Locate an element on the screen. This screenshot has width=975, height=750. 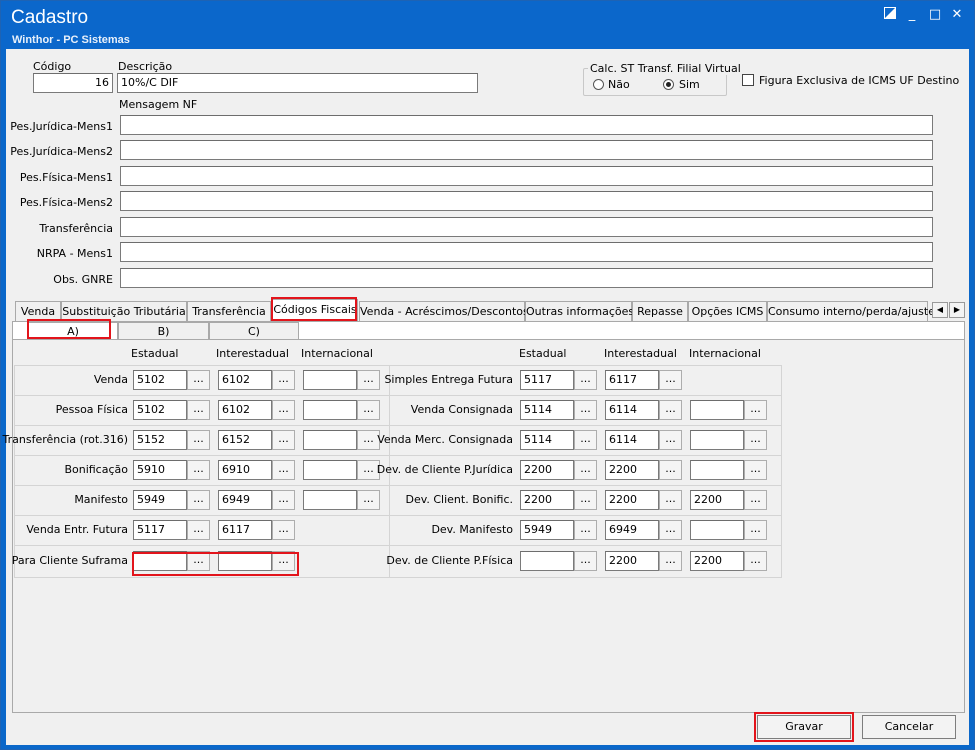
estadual-input: 5152 is located at coordinates (160, 440).